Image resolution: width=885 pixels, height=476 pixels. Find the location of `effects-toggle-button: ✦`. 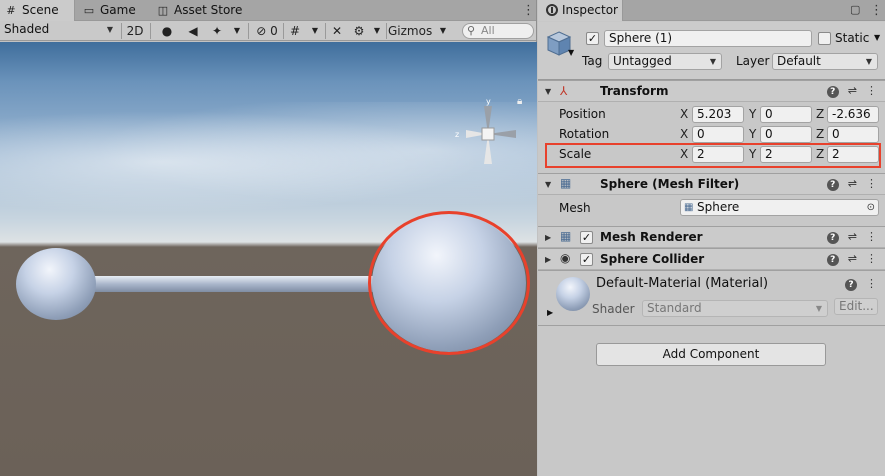

effects-toggle-button: ✦ is located at coordinates (217, 31).